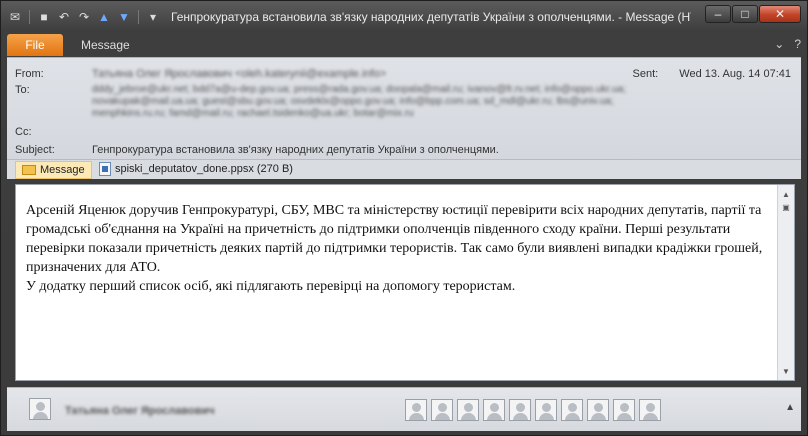 The height and width of the screenshot is (436, 808). I want to click on message-body-tab-label: Message, so click(62, 170).